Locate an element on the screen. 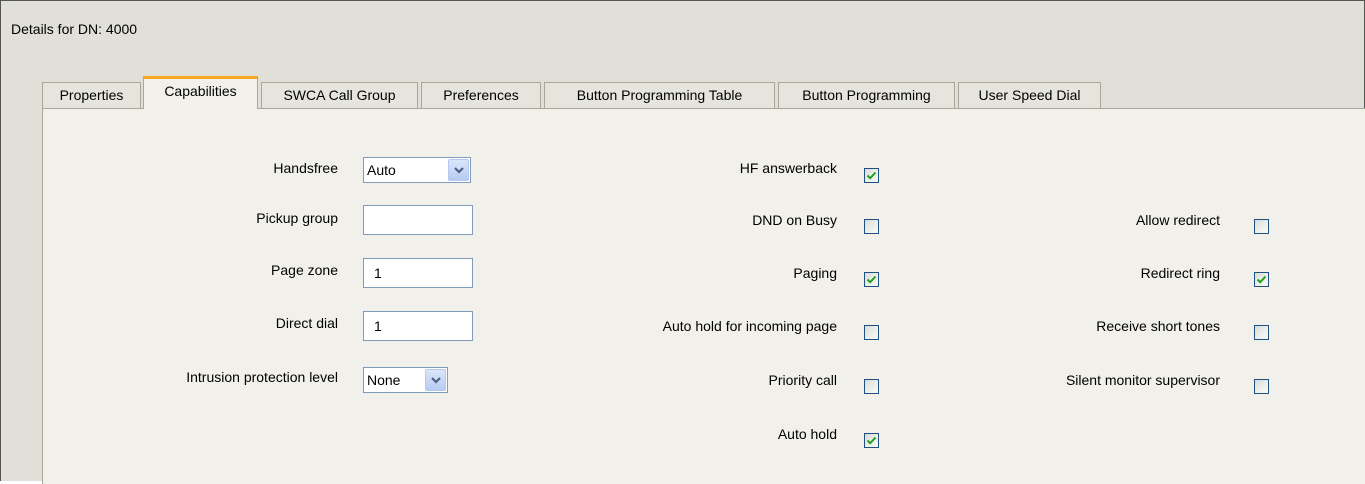 The height and width of the screenshot is (484, 1365). auto-hold-label: Auto hold is located at coordinates (807, 434).